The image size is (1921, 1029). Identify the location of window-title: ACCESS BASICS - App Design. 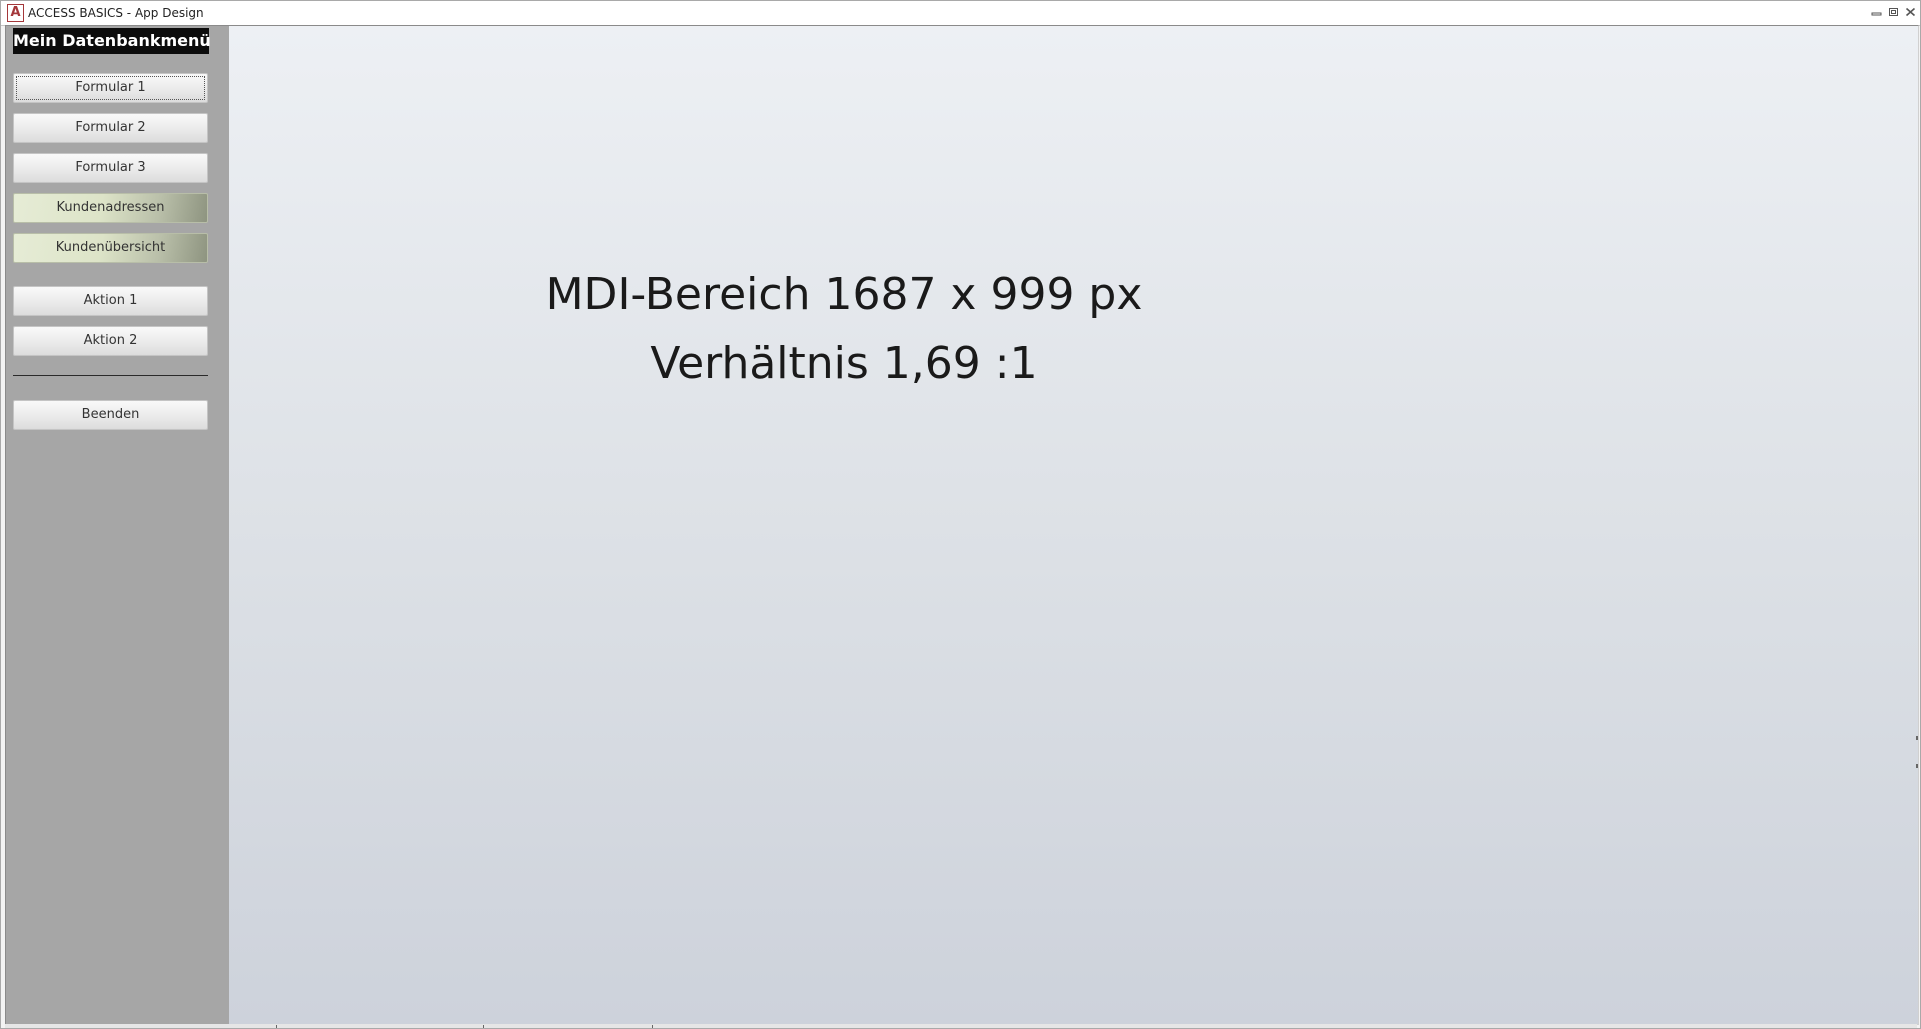
(116, 13).